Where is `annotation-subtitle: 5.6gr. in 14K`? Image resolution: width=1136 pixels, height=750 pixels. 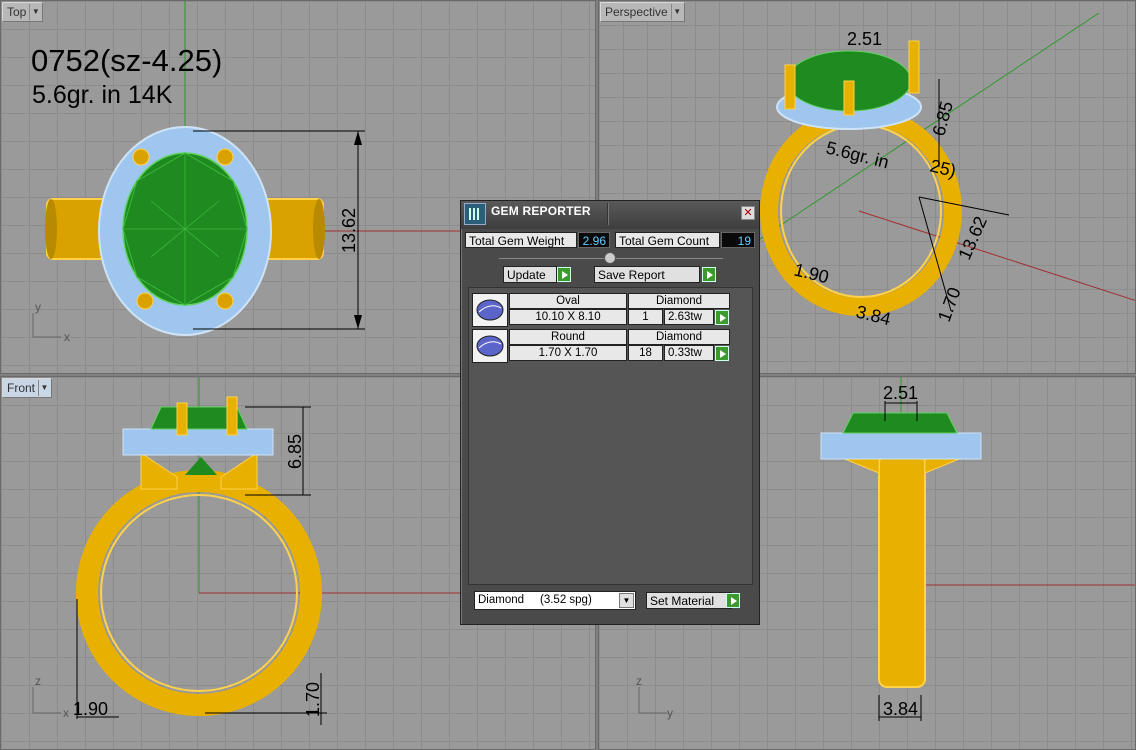
annotation-subtitle: 5.6gr. in 14K is located at coordinates (102, 95).